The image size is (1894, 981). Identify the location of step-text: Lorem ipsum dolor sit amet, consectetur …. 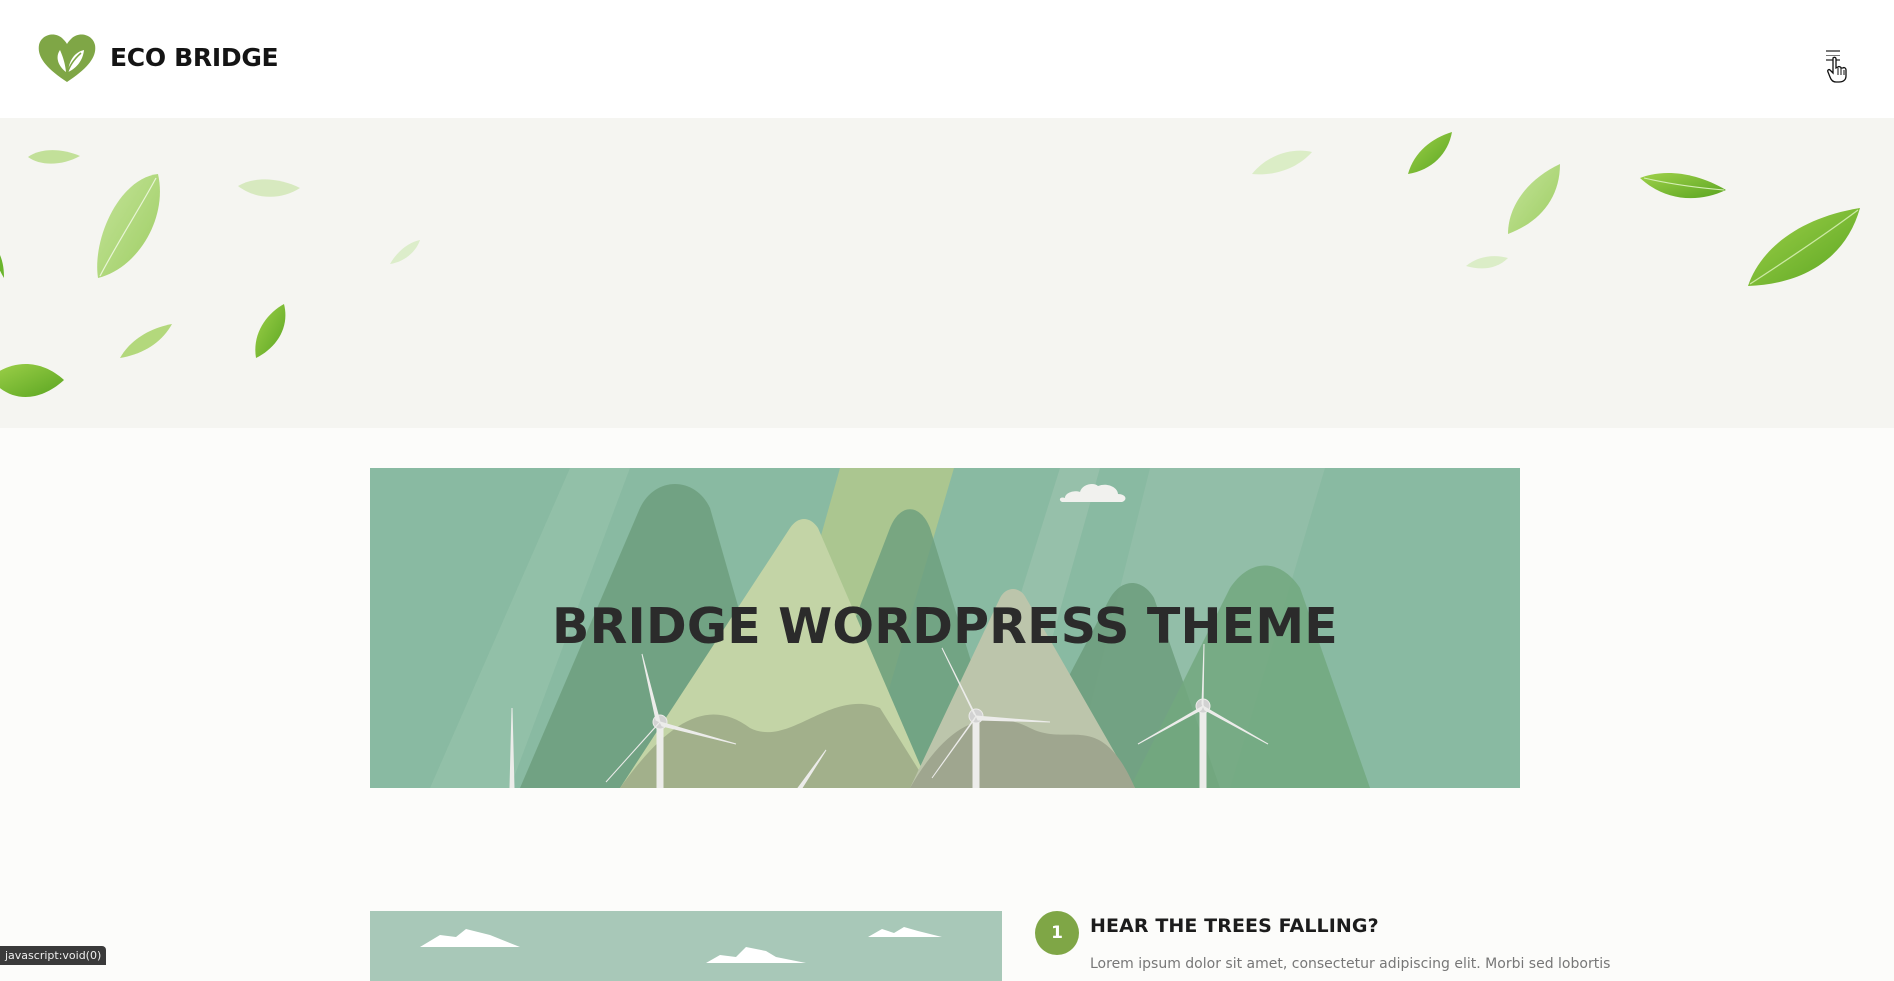
(1350, 964).